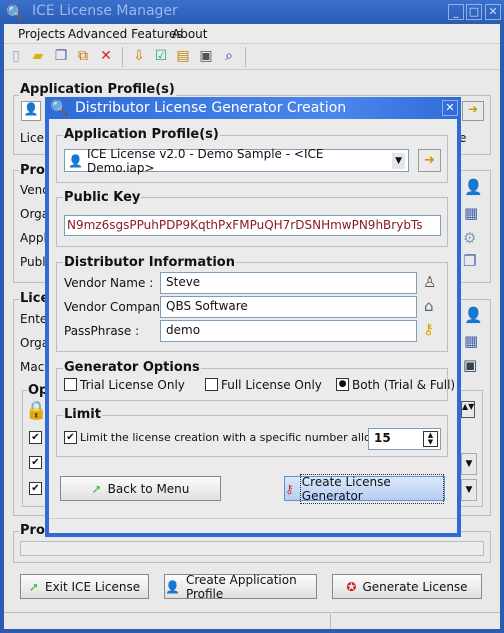 The width and height of the screenshot is (504, 633). Describe the element at coordinates (167, 620) in the screenshot. I see `status-bar-left` at that location.